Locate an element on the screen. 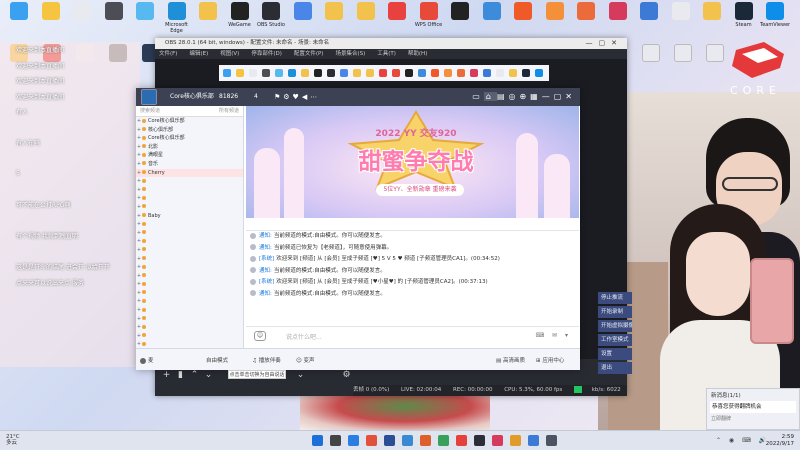 The height and width of the screenshot is (450, 800). obs-menu-item: 编辑(E) is located at coordinates (198, 54).